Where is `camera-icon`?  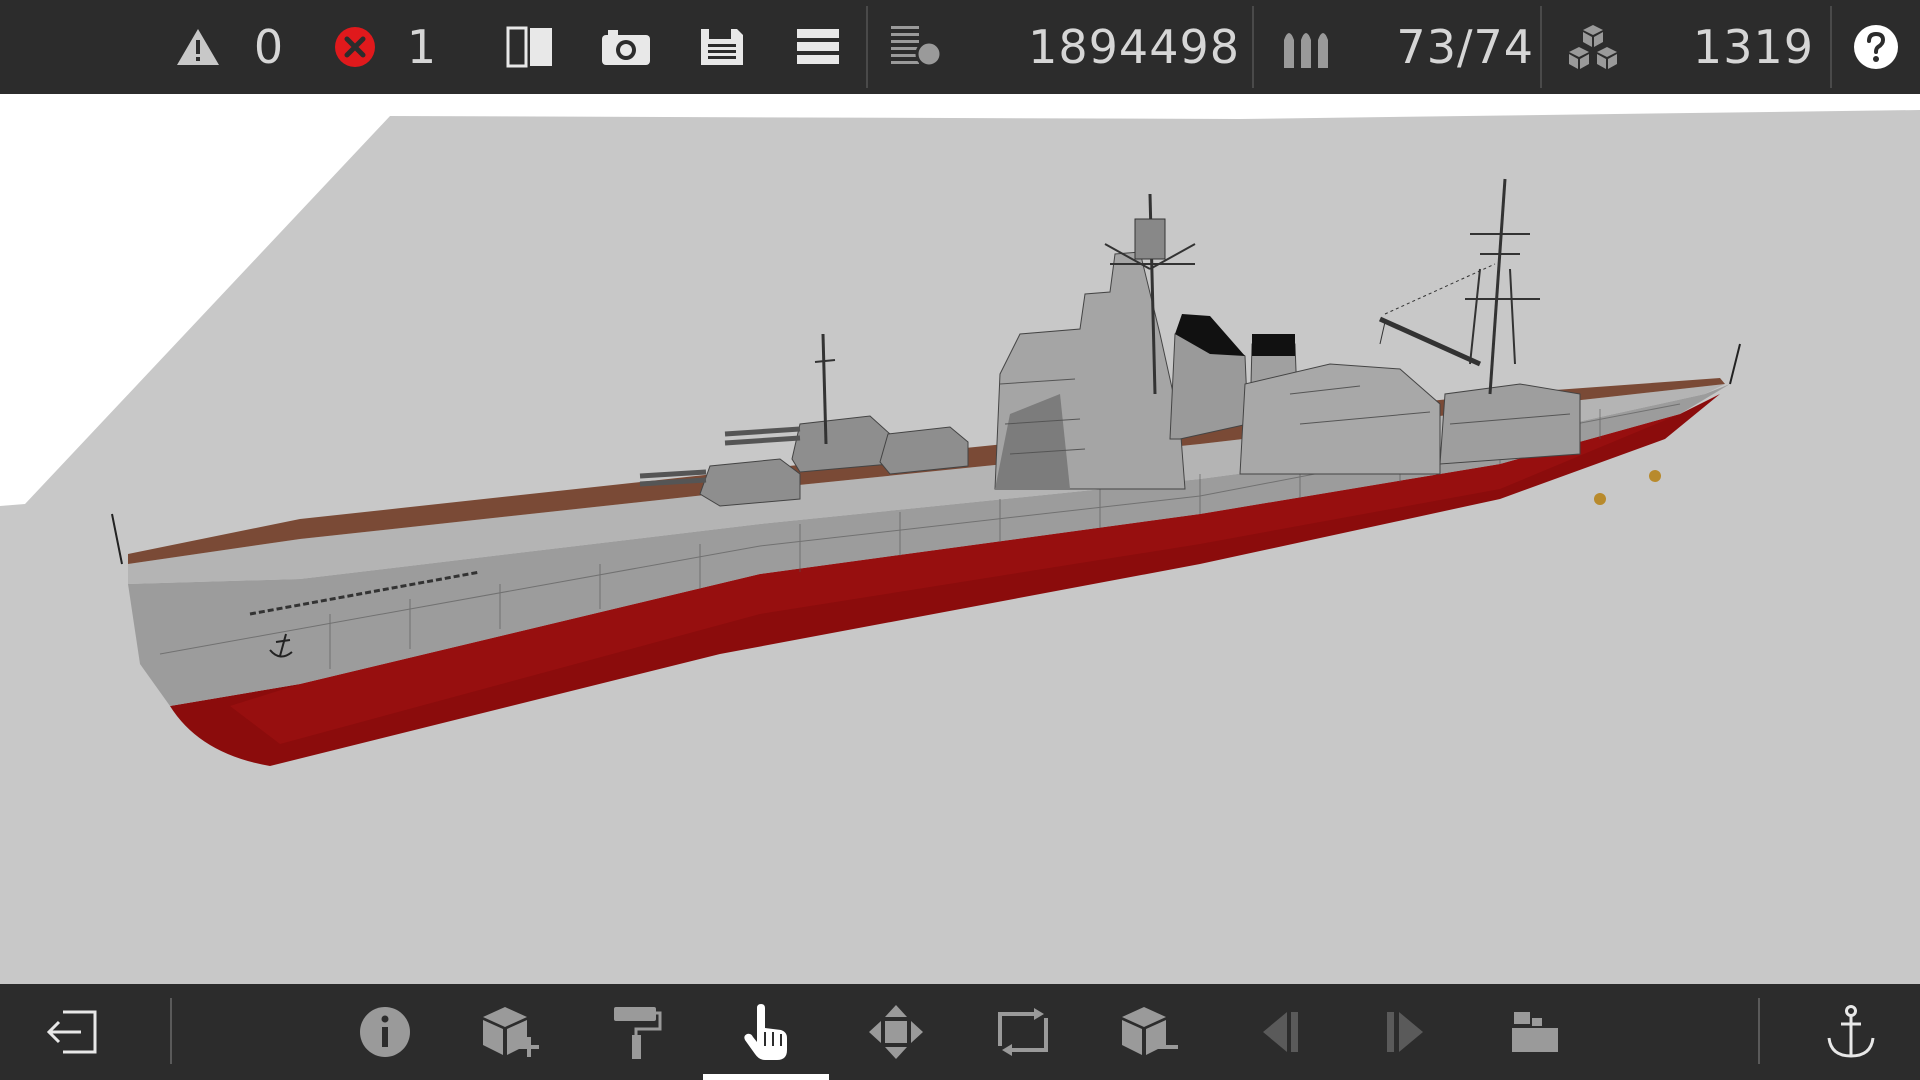 camera-icon is located at coordinates (626, 47).